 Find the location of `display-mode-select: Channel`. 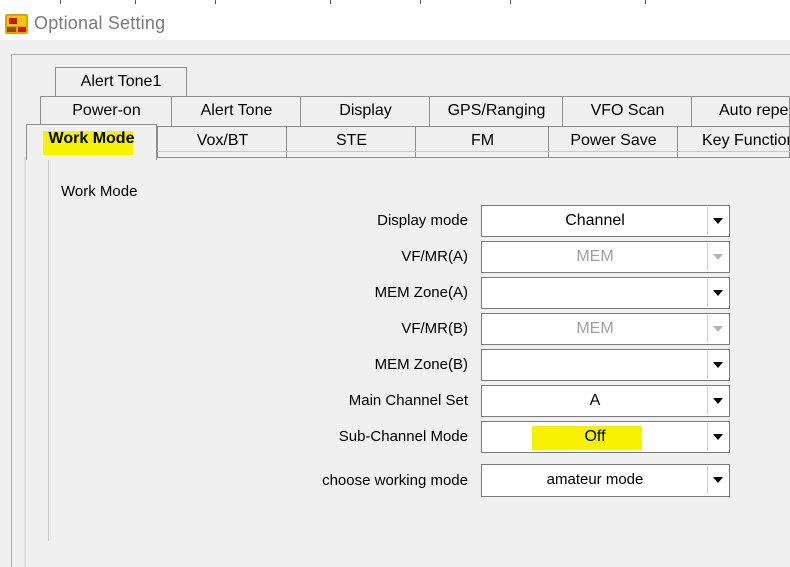

display-mode-select: Channel is located at coordinates (605, 221).